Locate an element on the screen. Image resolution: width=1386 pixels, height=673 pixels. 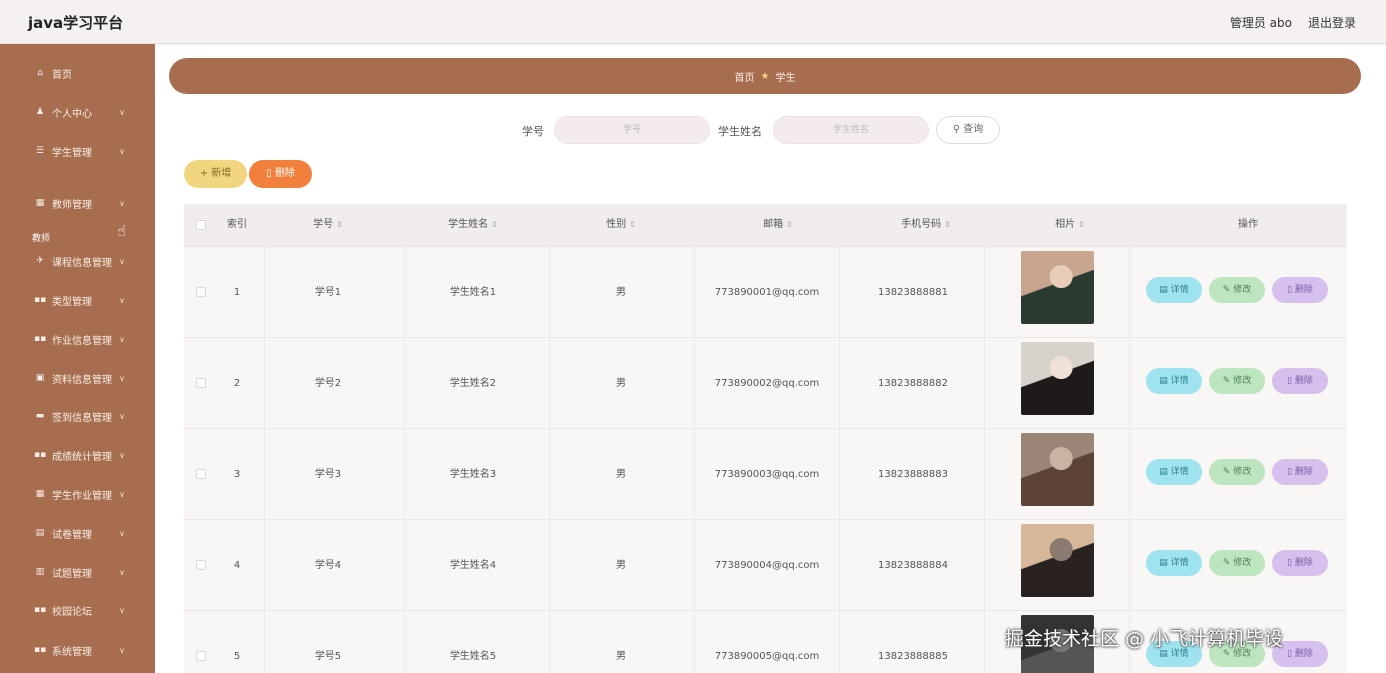
sidebar-item-7: ▪▪ 作业信息管理 ∨ is located at coordinates (77, 339).